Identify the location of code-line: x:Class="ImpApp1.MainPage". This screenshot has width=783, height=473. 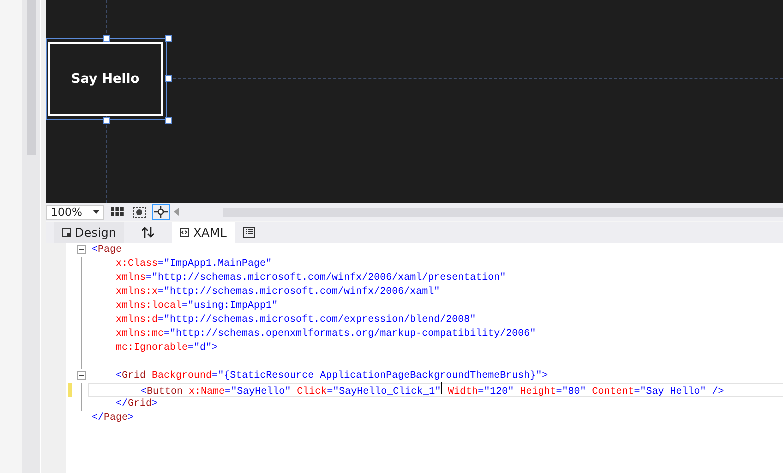
(193, 264).